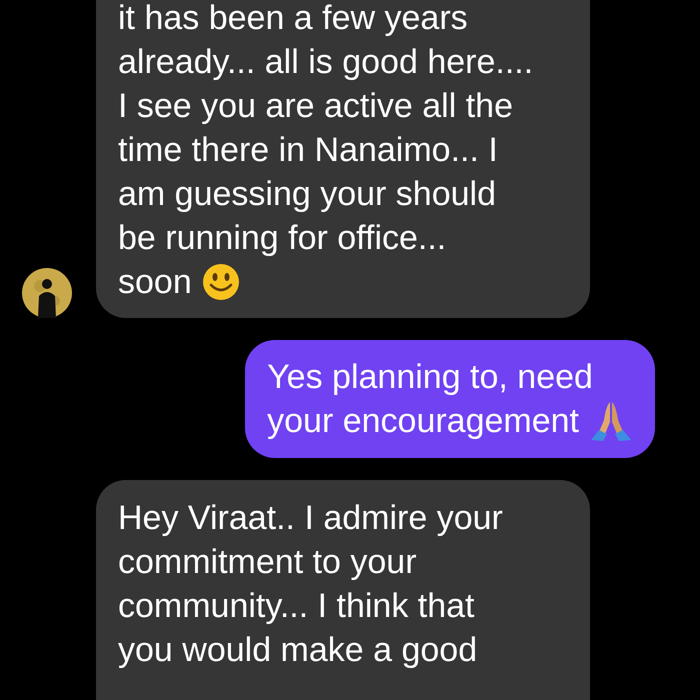 This screenshot has height=700, width=700. Describe the element at coordinates (611, 421) in the screenshot. I see `praying-hands-icon` at that location.